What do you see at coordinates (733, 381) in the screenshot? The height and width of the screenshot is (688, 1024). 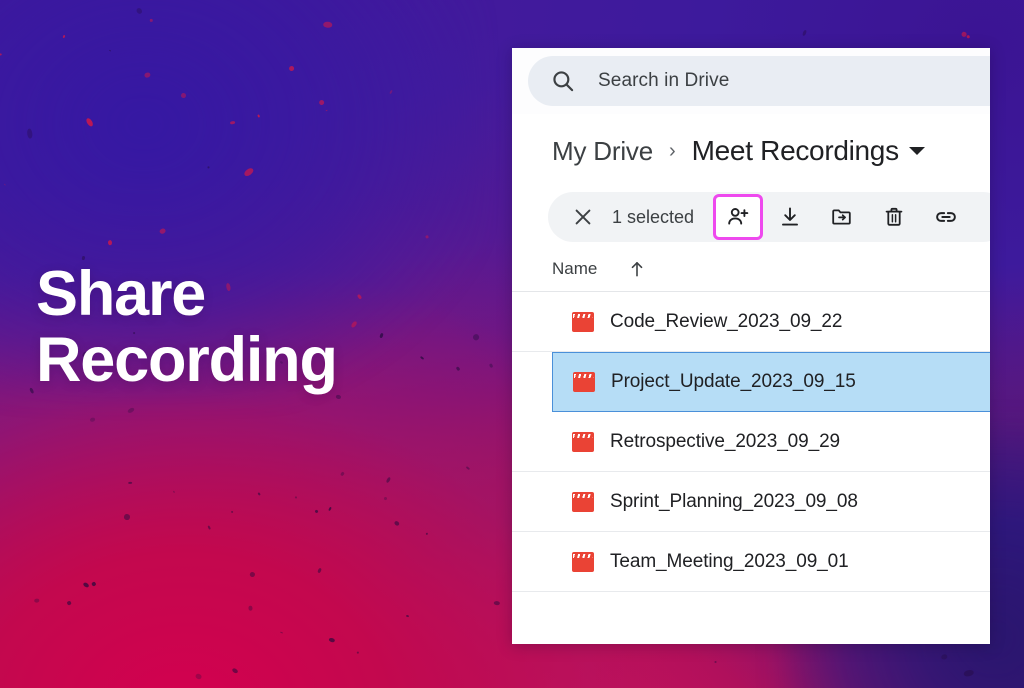 I see `file-name-label: Project_Update_2023_09_15` at bounding box center [733, 381].